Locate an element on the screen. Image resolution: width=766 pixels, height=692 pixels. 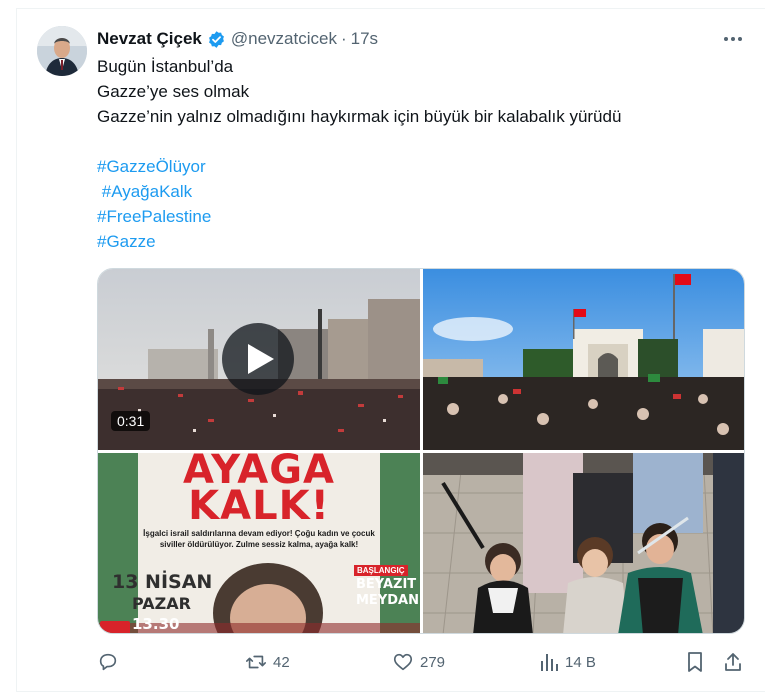
hashtag-link: #Gazze is located at coordinates (126, 241).